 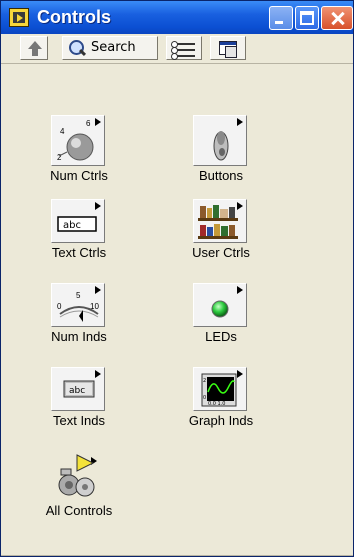 What do you see at coordinates (113, 47) in the screenshot?
I see `search-label: Search` at bounding box center [113, 47].